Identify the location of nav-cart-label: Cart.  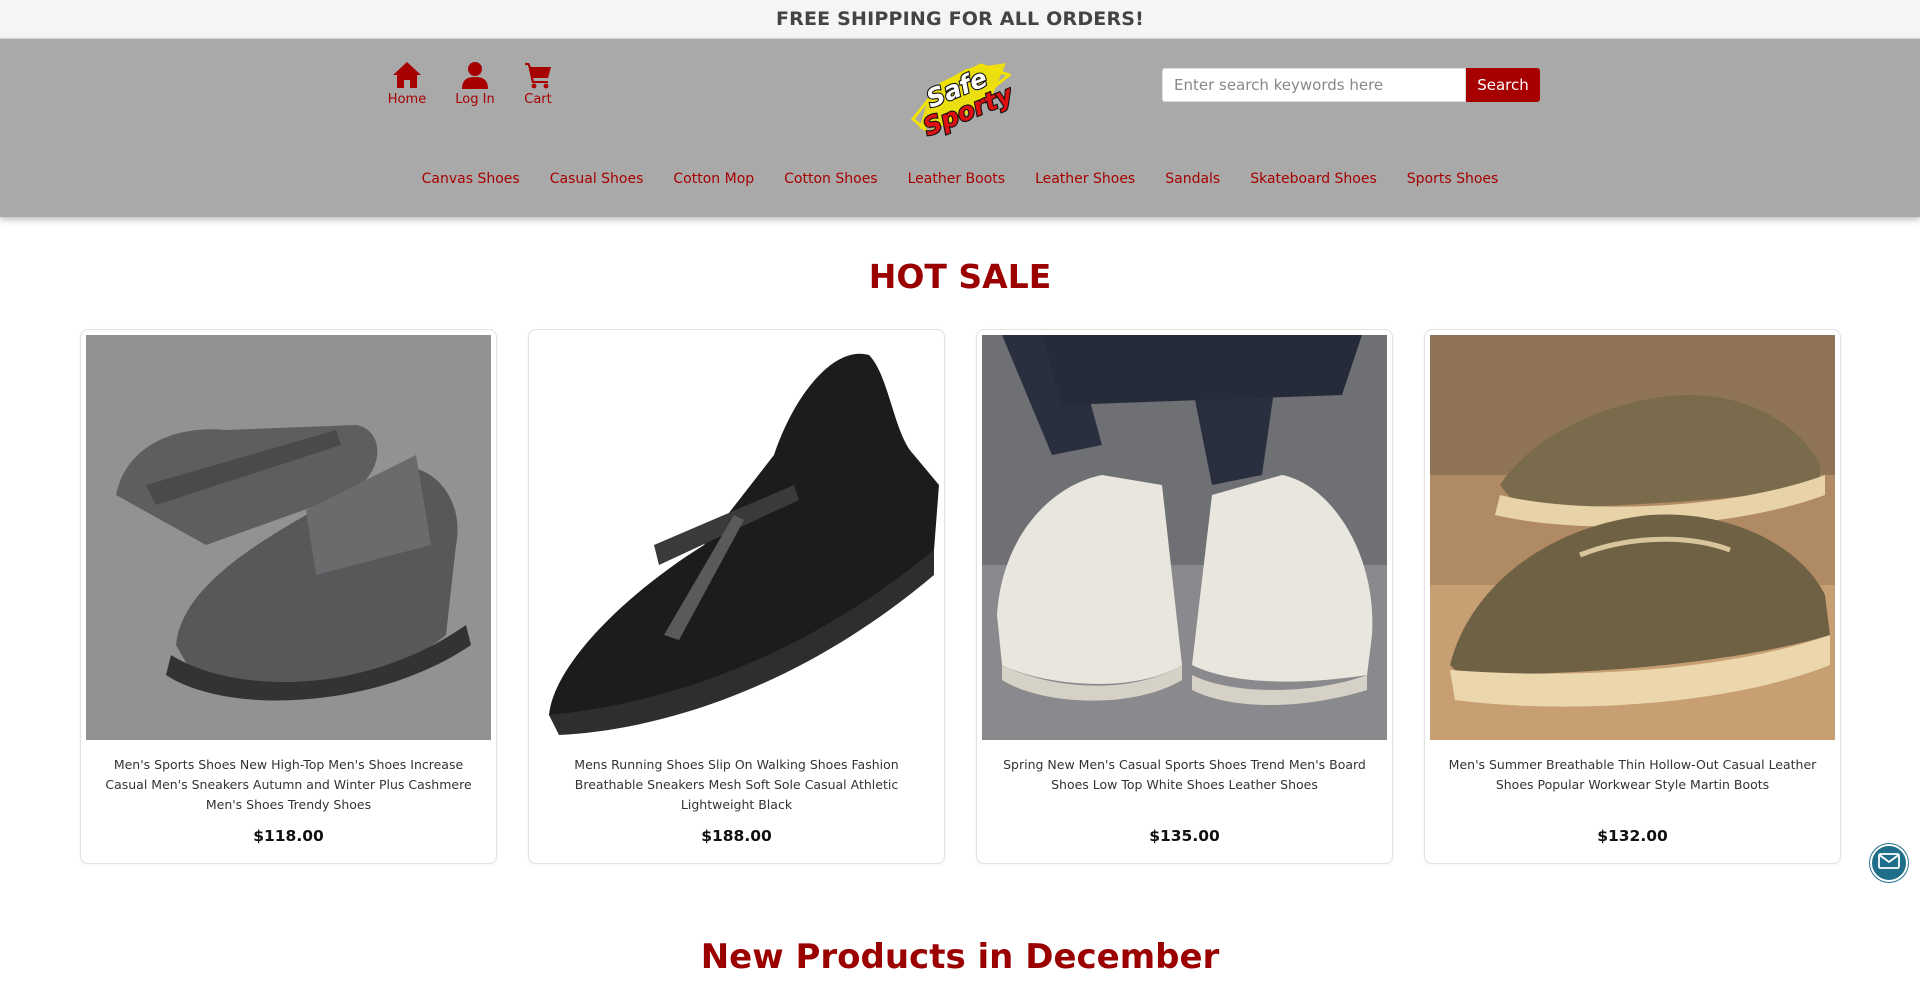
(538, 99).